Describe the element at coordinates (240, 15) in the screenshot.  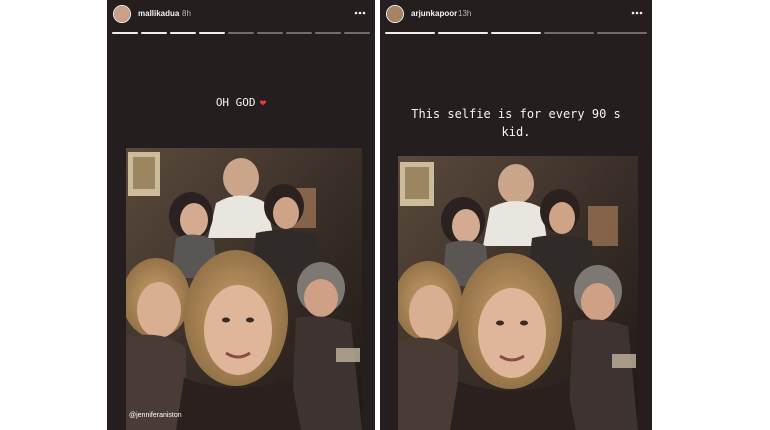
I see `story-header: mallikadua 8h` at that location.